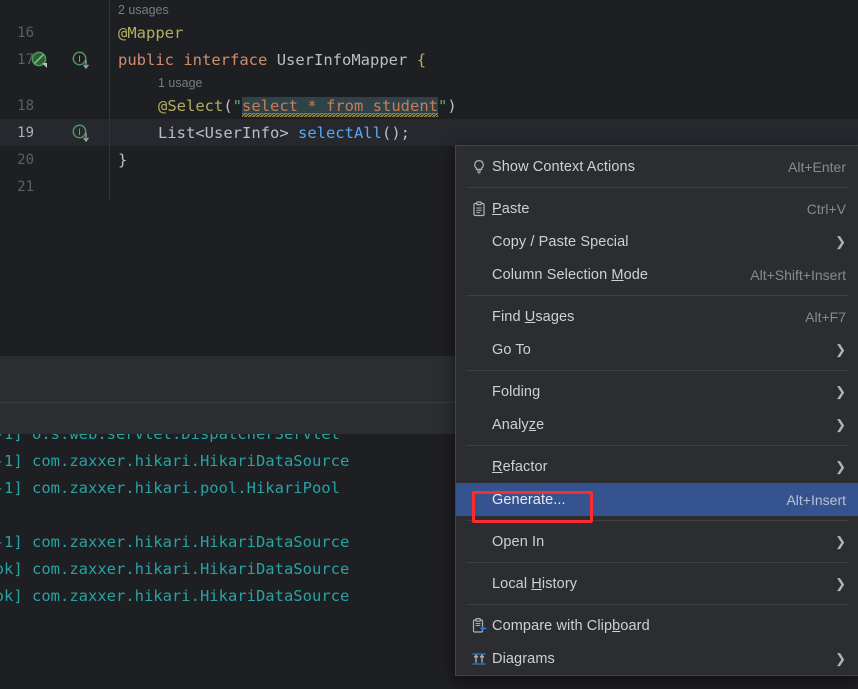 This screenshot has height=689, width=858. Describe the element at coordinates (636, 274) in the screenshot. I see `menu-item-label-rest: ode` at that location.